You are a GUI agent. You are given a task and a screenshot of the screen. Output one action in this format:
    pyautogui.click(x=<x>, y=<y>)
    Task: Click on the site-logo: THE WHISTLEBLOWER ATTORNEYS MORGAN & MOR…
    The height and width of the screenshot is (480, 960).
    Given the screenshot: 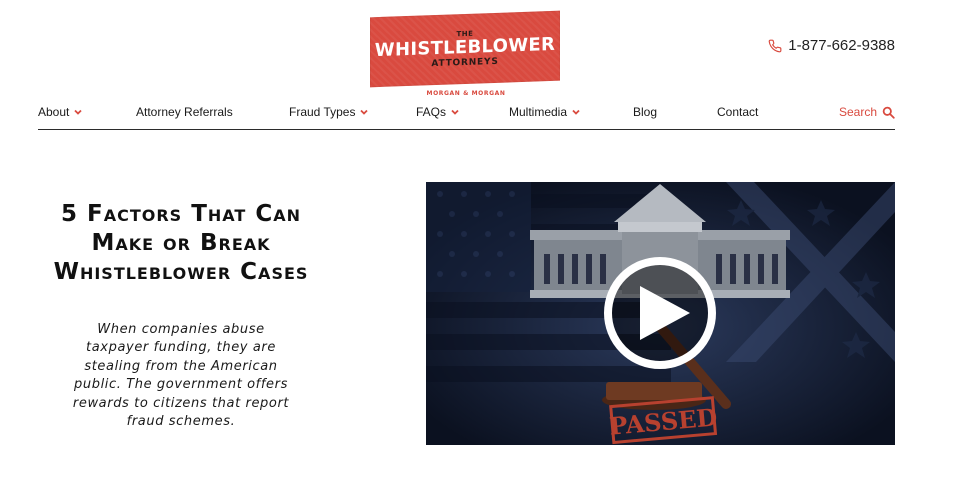 What is the action you would take?
    pyautogui.click(x=466, y=53)
    